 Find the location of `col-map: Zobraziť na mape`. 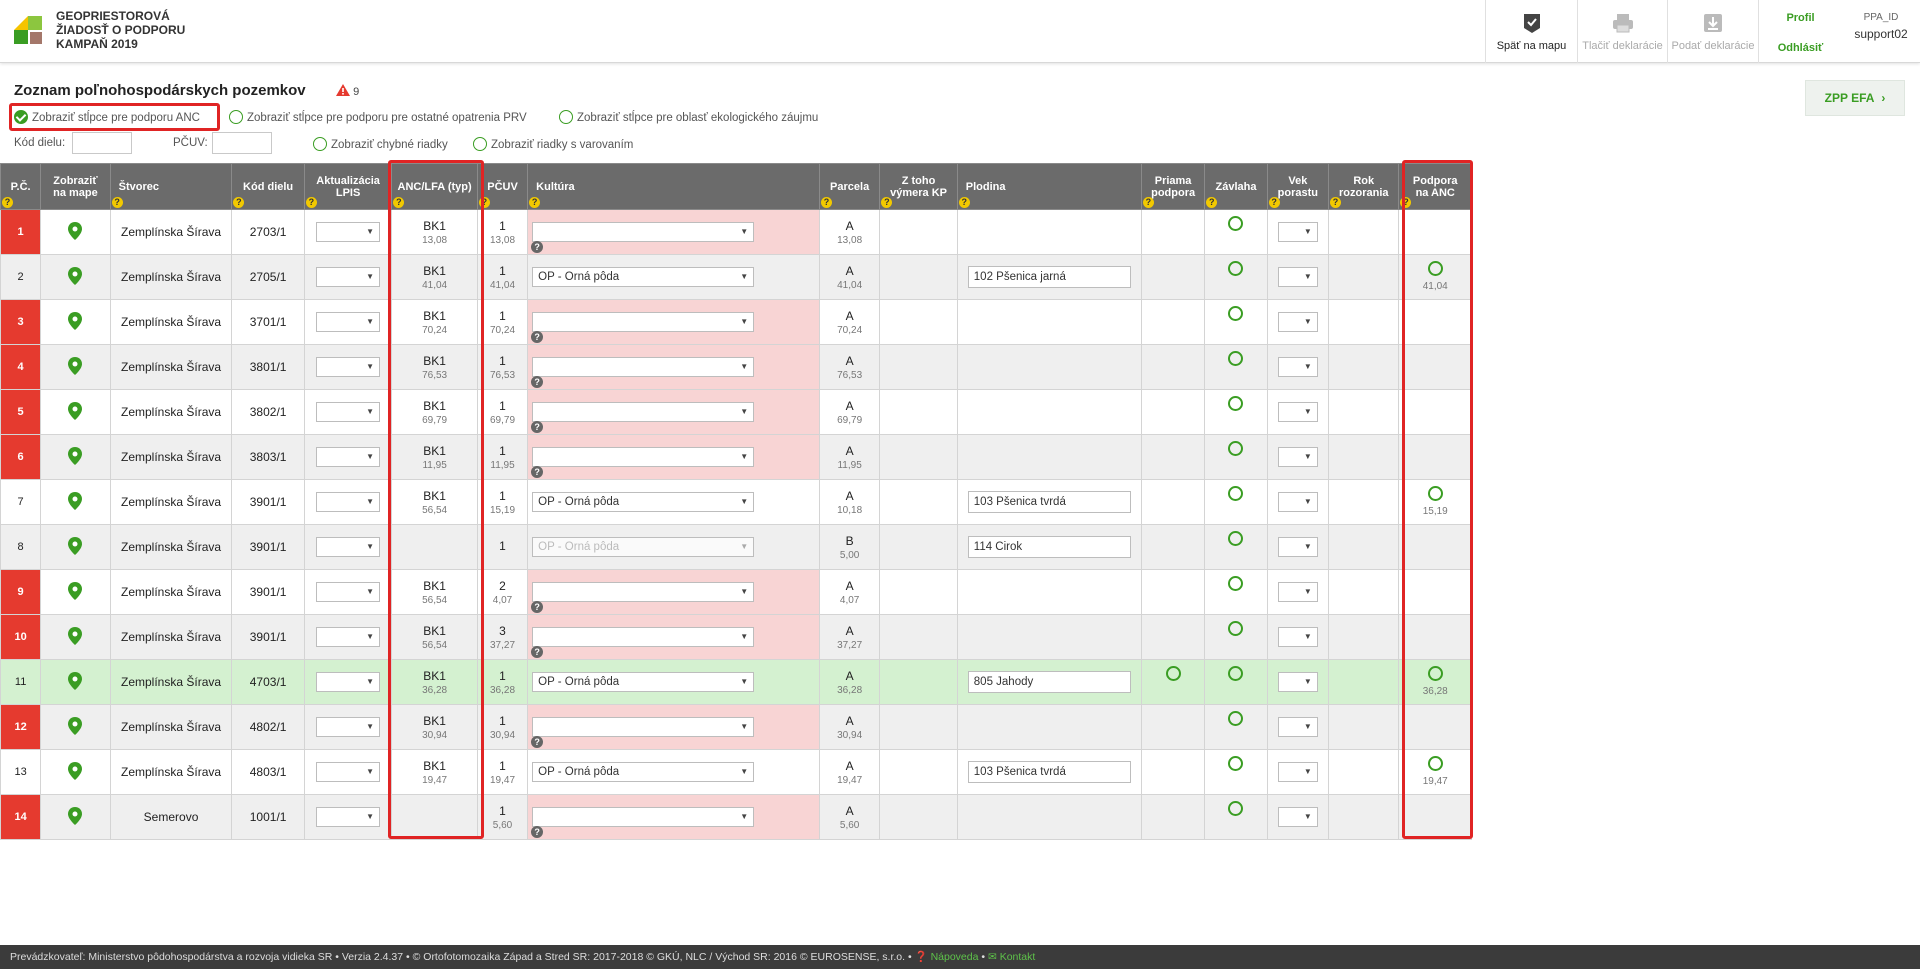

col-map: Zobraziť na mape is located at coordinates (75, 186).